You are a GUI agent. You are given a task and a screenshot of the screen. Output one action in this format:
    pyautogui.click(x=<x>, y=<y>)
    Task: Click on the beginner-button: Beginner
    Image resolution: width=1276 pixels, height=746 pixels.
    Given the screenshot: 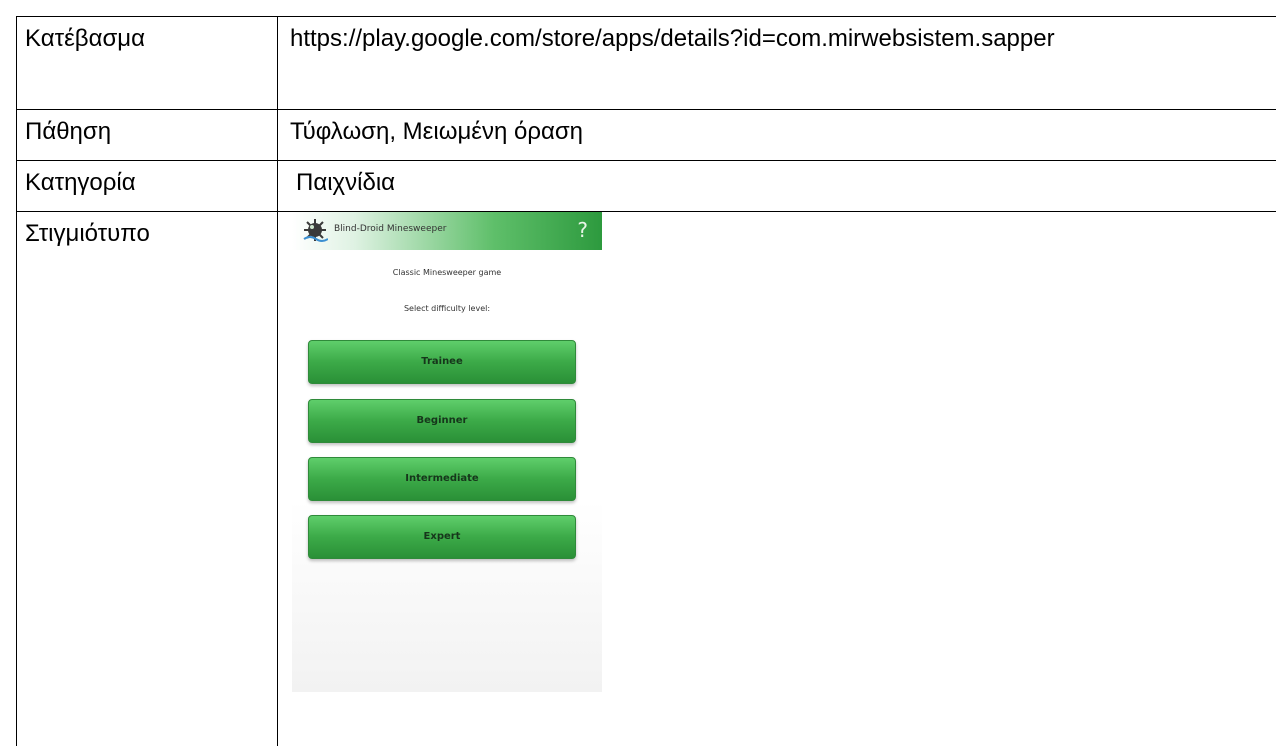 What is the action you would take?
    pyautogui.click(x=442, y=421)
    